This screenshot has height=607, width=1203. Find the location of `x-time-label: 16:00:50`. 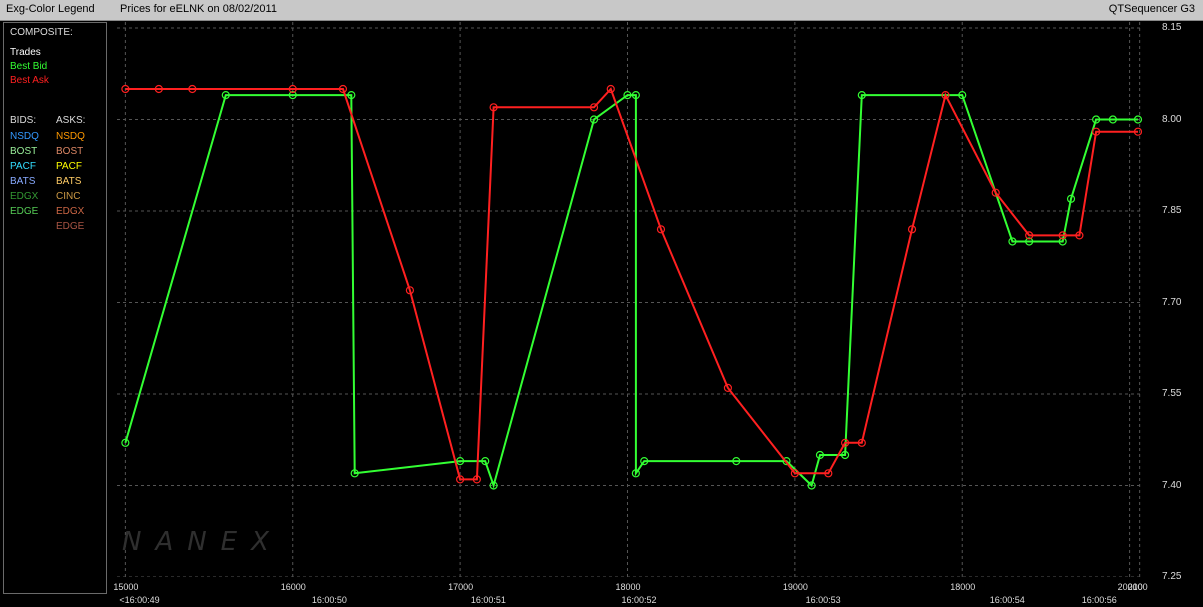

x-time-label: 16:00:50 is located at coordinates (329, 600).